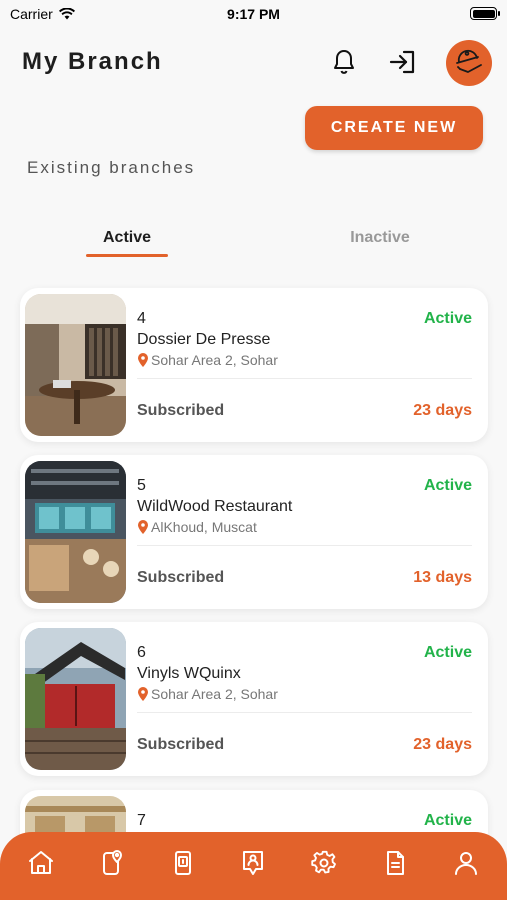 This screenshot has width=507, height=900. I want to click on branch-id: 6, so click(141, 652).